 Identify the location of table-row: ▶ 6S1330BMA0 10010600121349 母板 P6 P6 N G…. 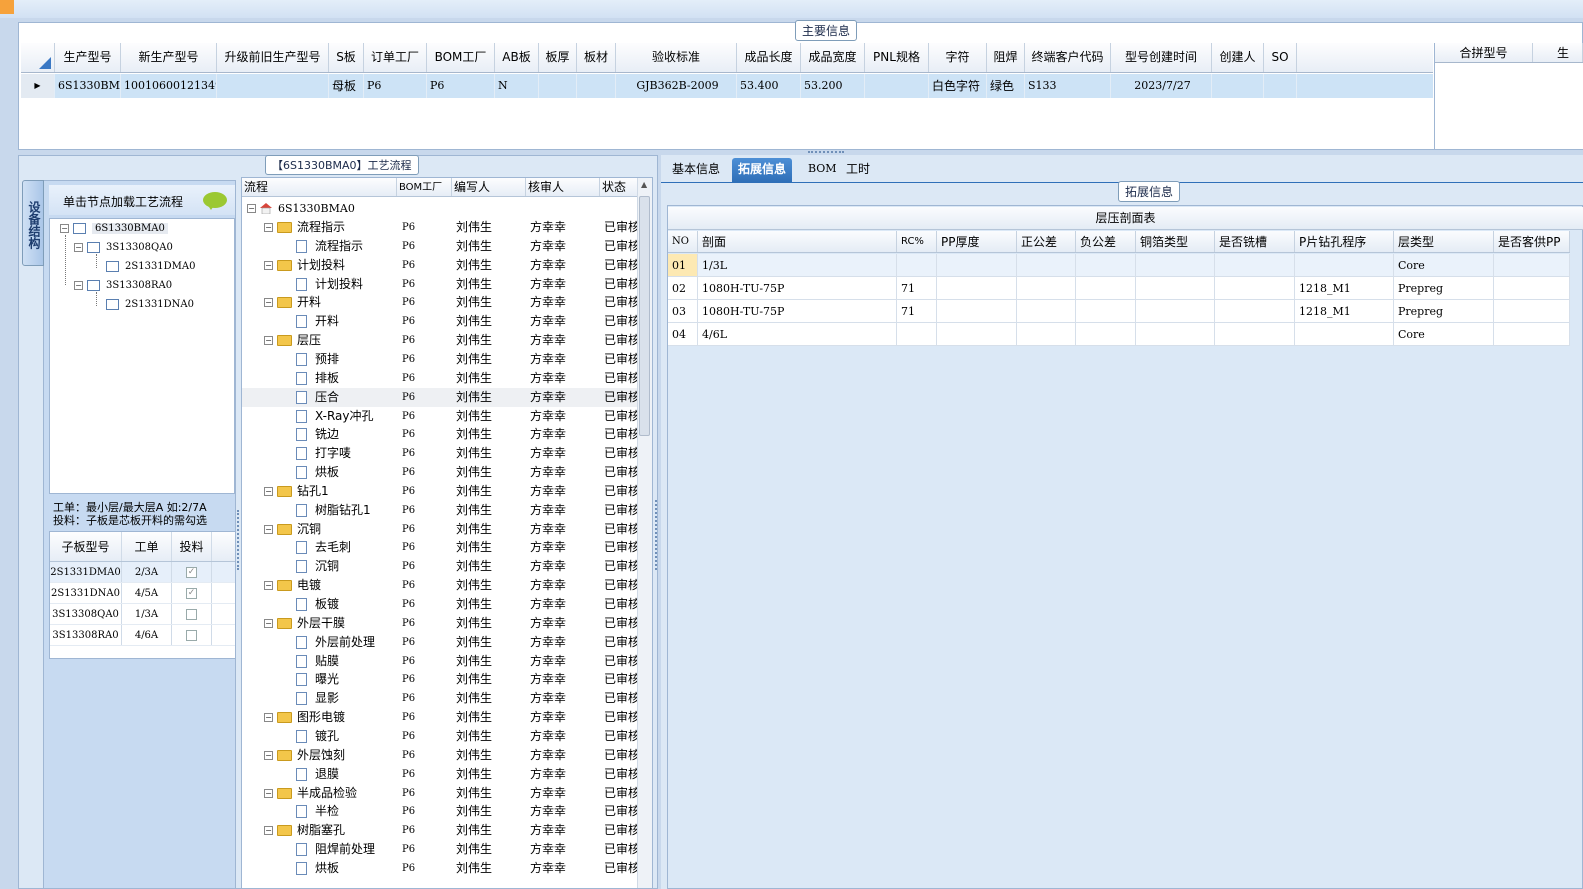
(727, 86).